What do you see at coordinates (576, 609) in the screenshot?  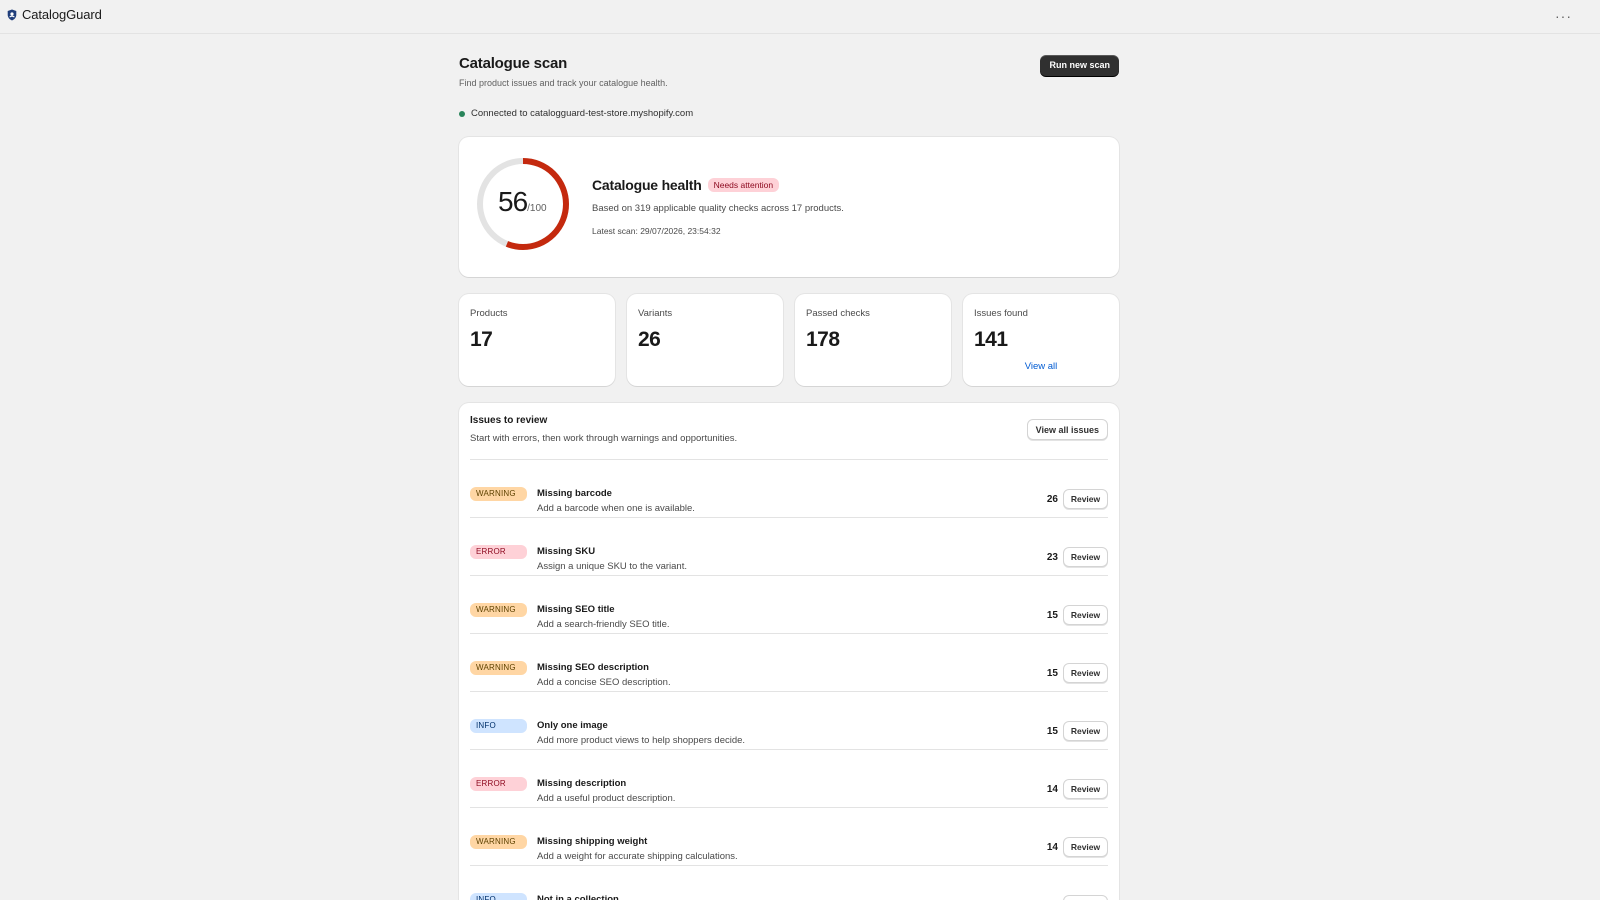 I see `issue-name: Missing SEO title` at bounding box center [576, 609].